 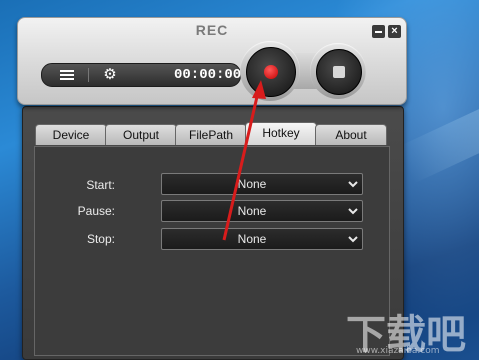 I want to click on stop-button, so click(x=339, y=72).